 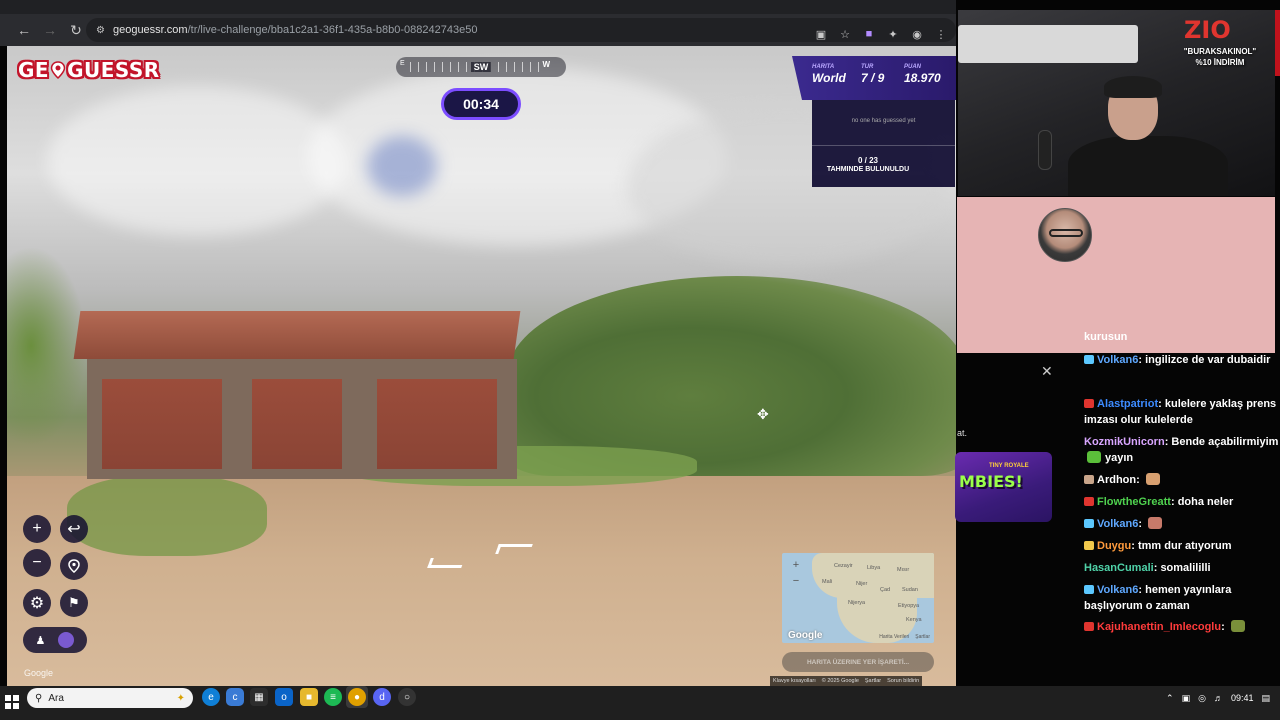 I want to click on map-terms-link: Şartlar, so click(x=922, y=637).